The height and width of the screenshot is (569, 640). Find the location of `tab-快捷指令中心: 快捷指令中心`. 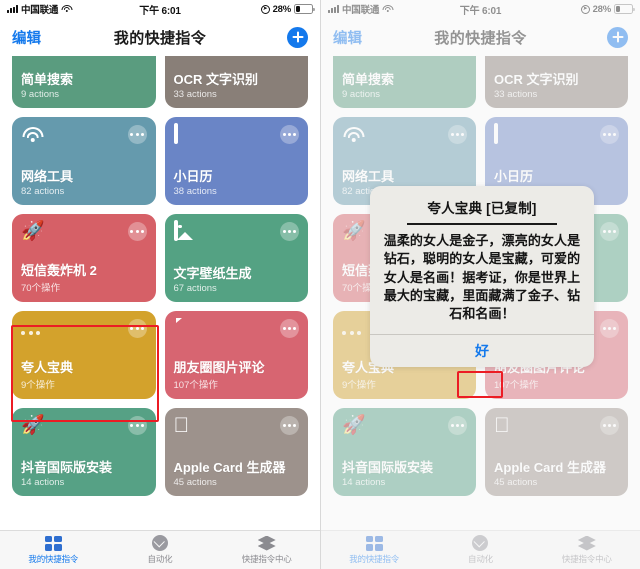

tab-快捷指令中心: 快捷指令中心 is located at coordinates (266, 550).